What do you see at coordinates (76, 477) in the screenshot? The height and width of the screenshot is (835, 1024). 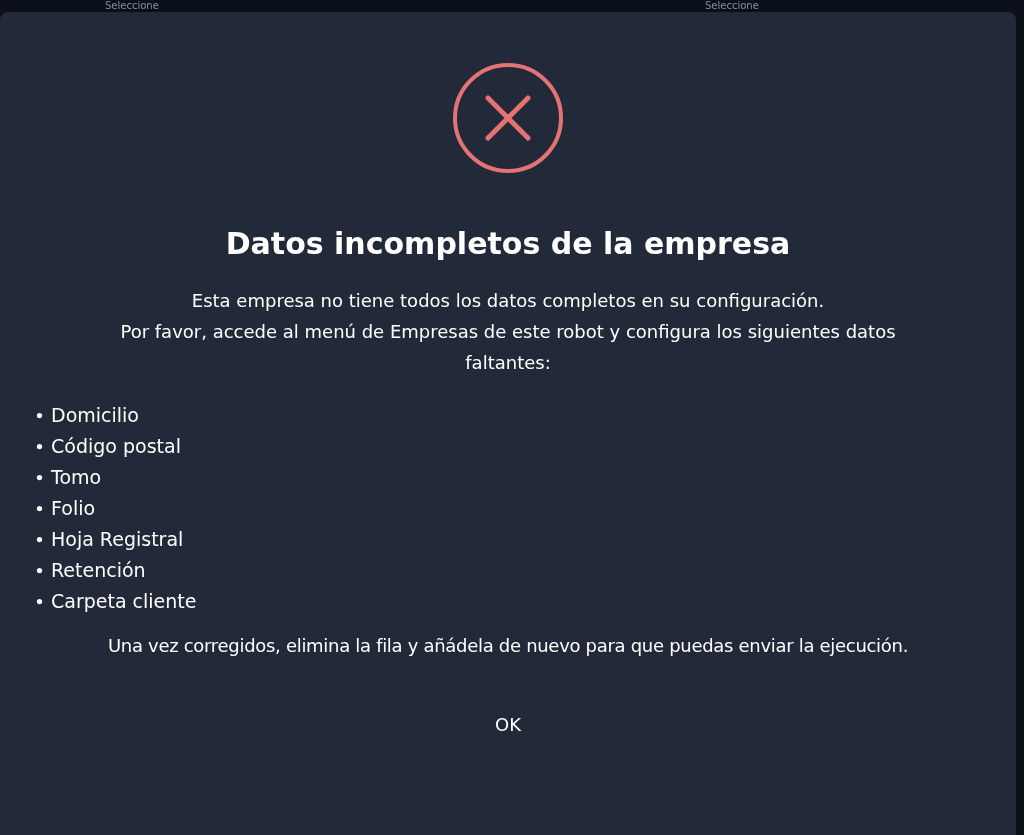 I see `missing-field-item: Tomo` at bounding box center [76, 477].